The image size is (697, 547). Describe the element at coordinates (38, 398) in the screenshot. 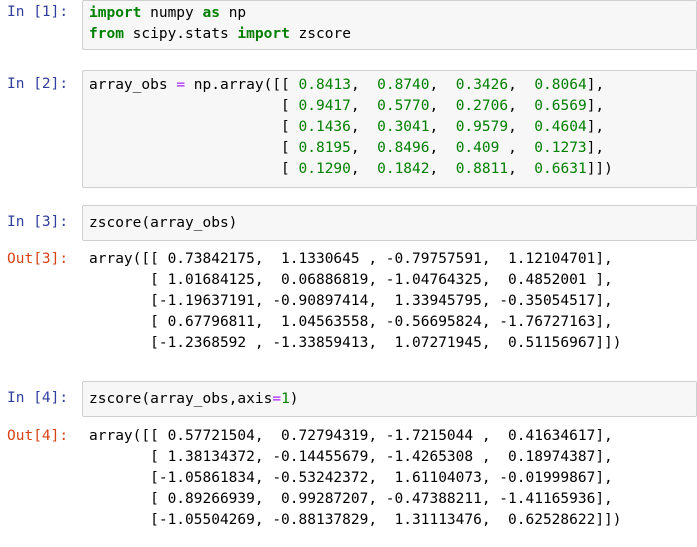

I see `input-prompt: In [4]:` at that location.